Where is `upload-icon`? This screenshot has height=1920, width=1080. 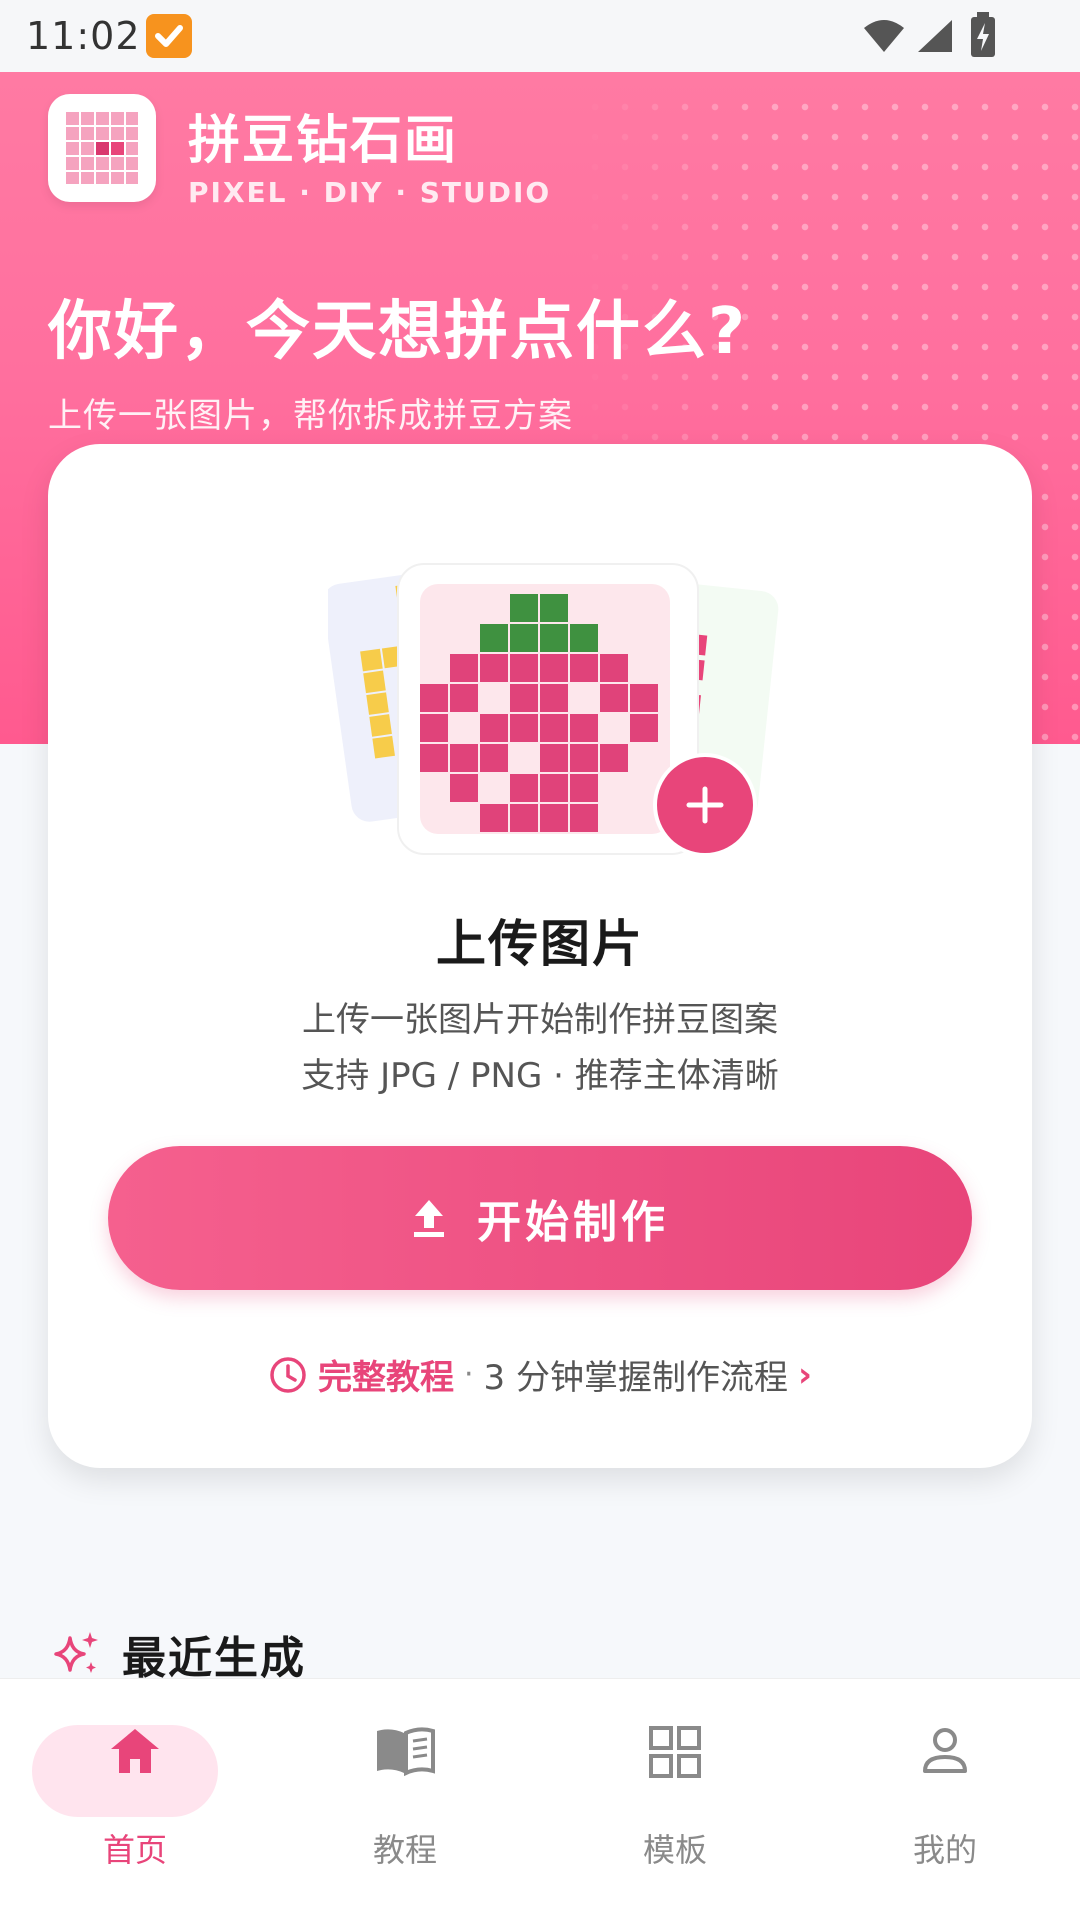
upload-icon is located at coordinates (429, 1218).